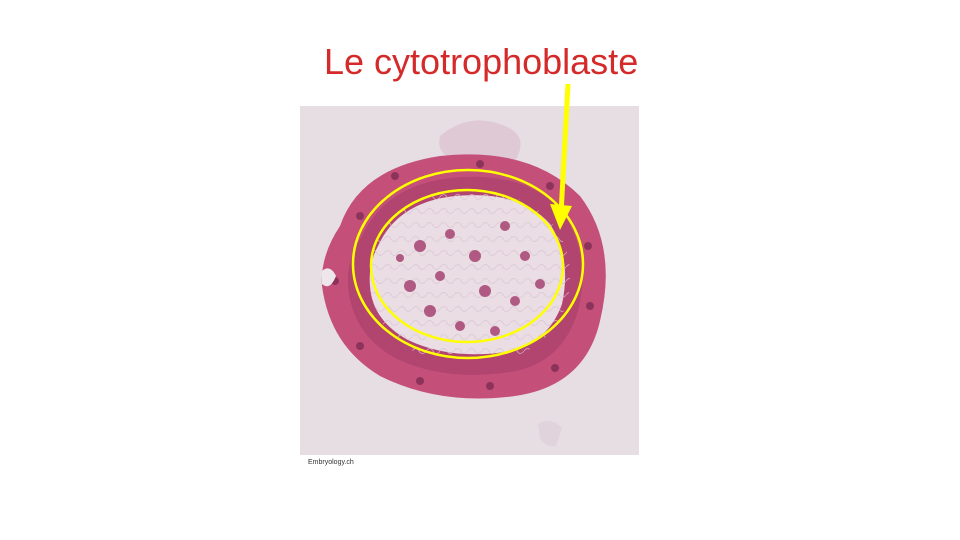 The image size is (960, 540). What do you see at coordinates (470, 277) in the screenshot?
I see `cavity-texture` at bounding box center [470, 277].